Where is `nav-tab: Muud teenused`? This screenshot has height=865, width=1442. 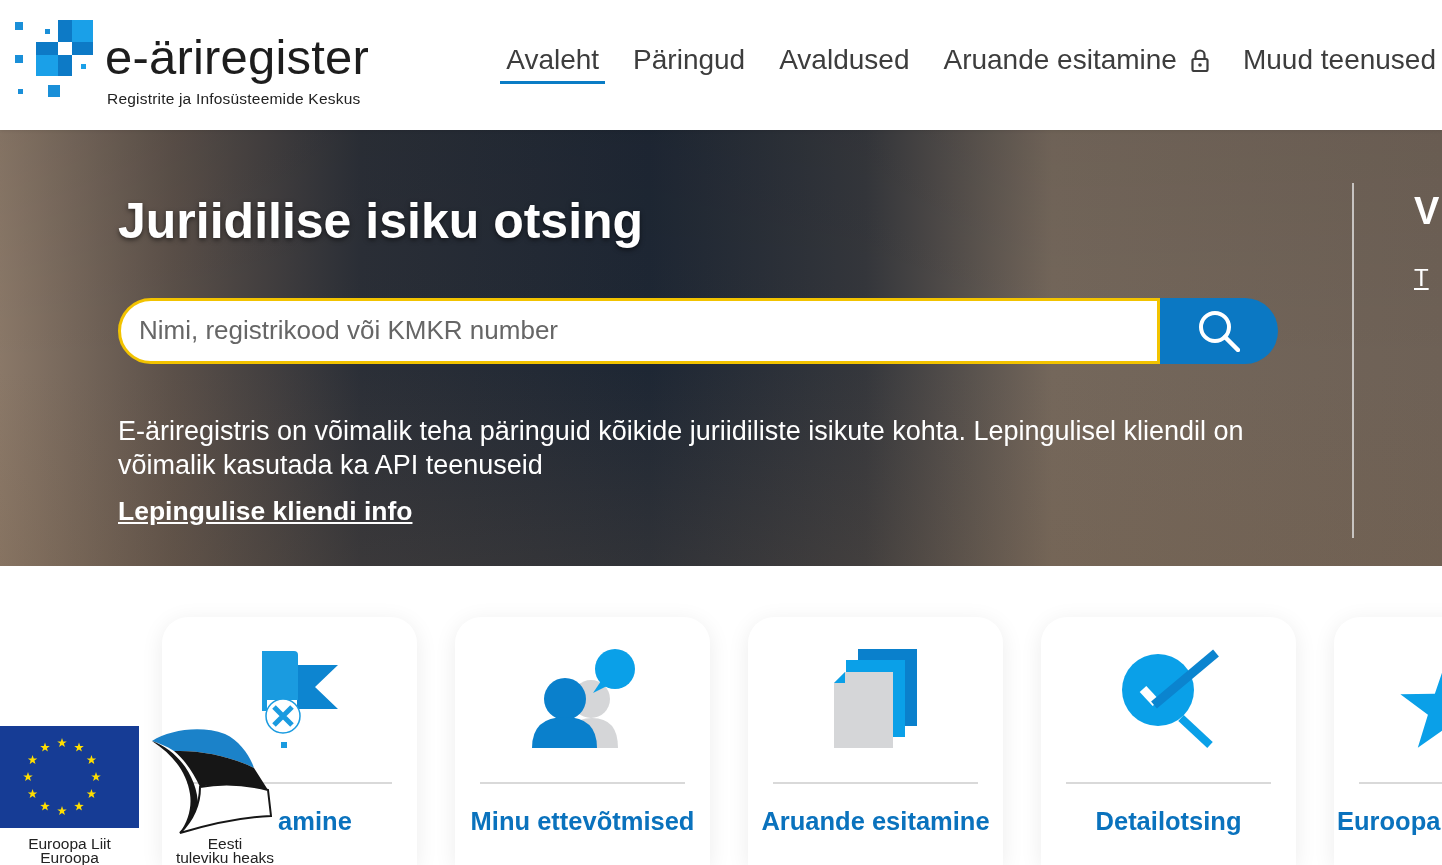
nav-tab: Muud teenused is located at coordinates (1339, 63).